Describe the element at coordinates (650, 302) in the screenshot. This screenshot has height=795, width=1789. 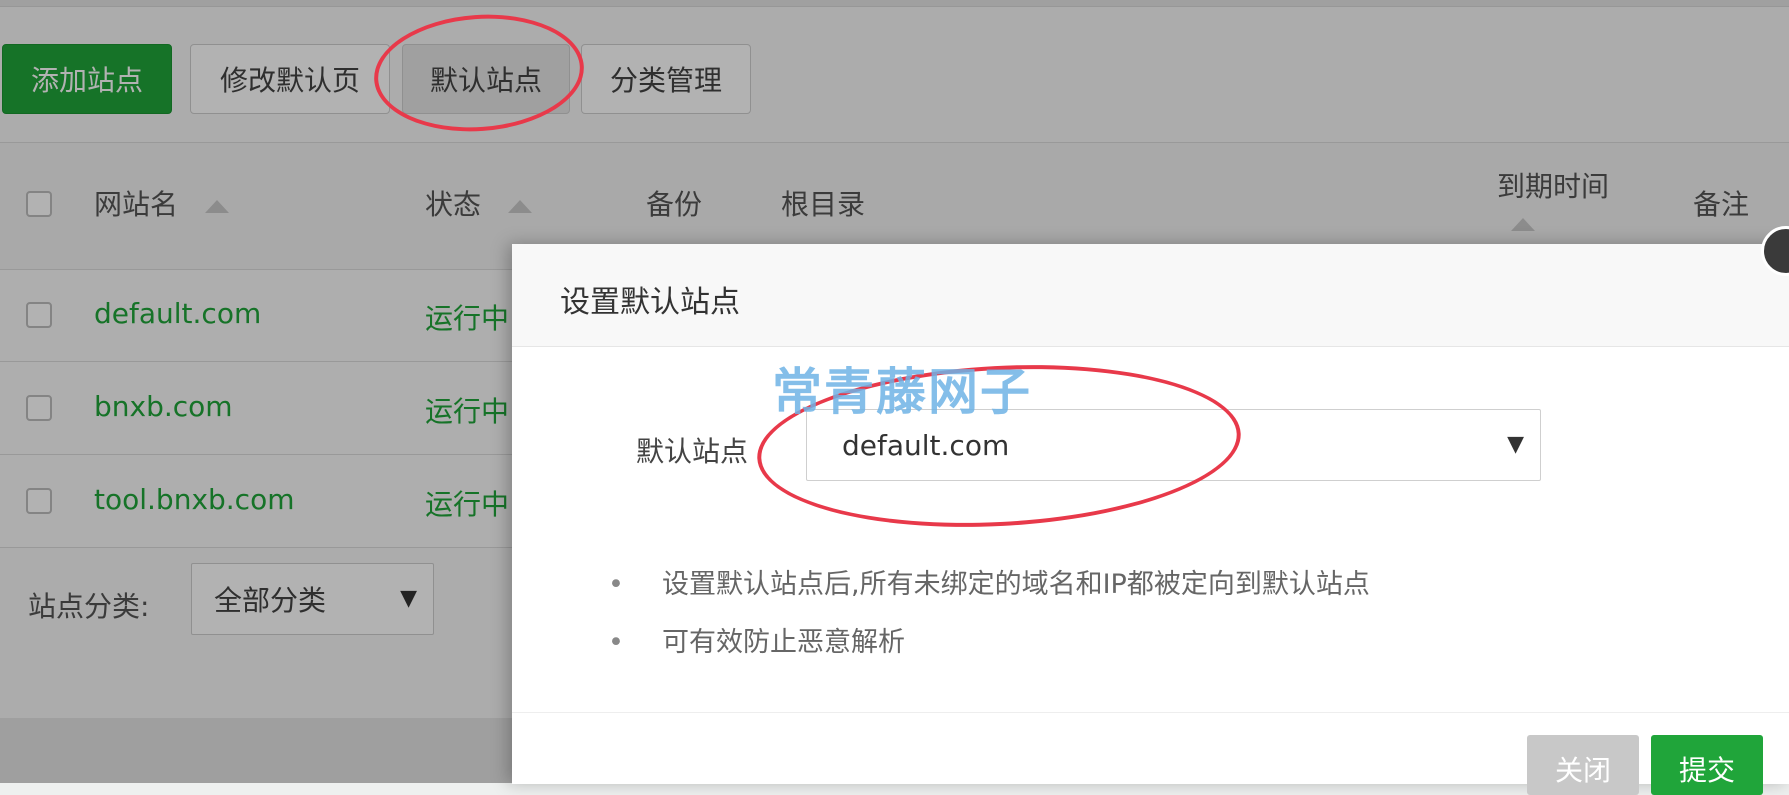
I see `dialog-title: 设置默认站点` at that location.